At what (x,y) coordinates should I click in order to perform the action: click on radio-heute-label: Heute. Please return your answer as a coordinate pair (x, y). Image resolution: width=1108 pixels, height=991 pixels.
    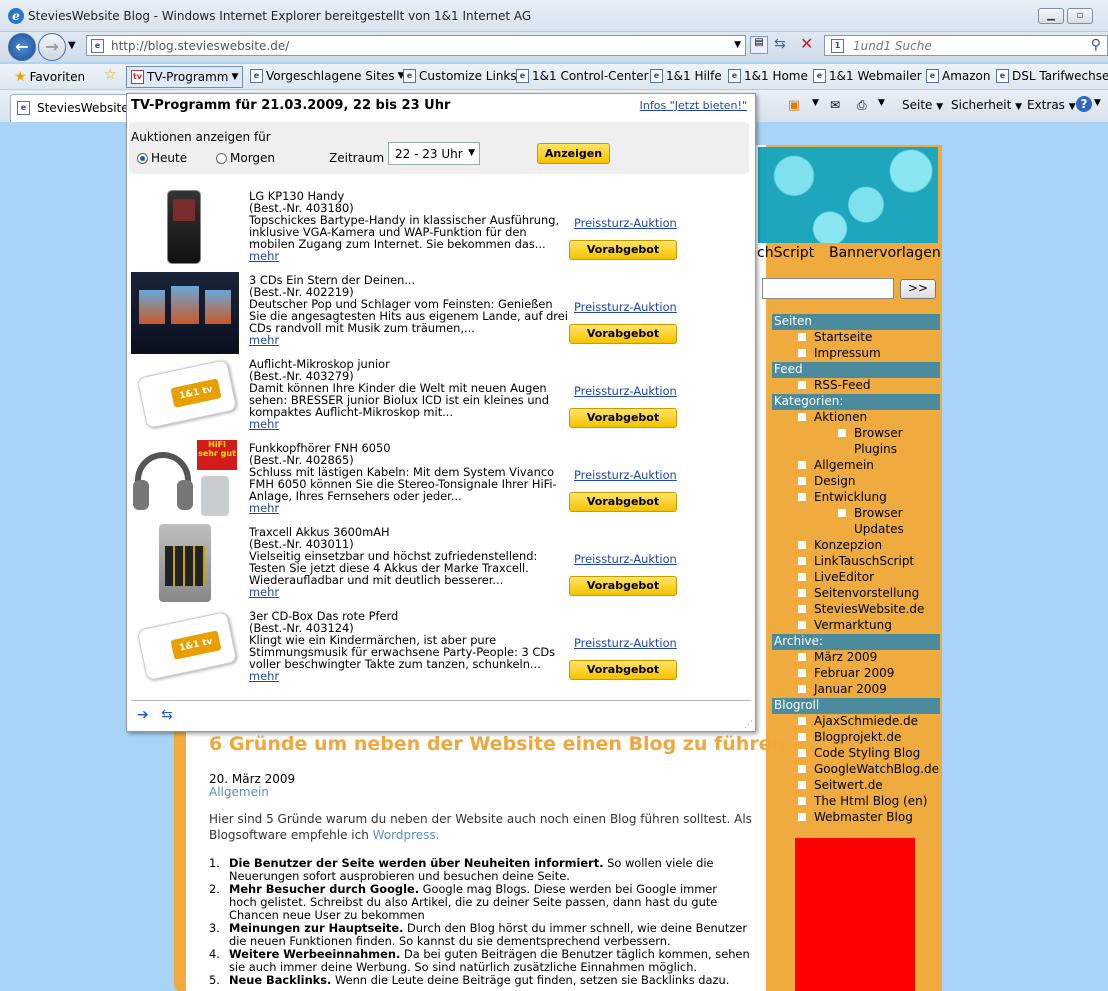
    Looking at the image, I should click on (169, 158).